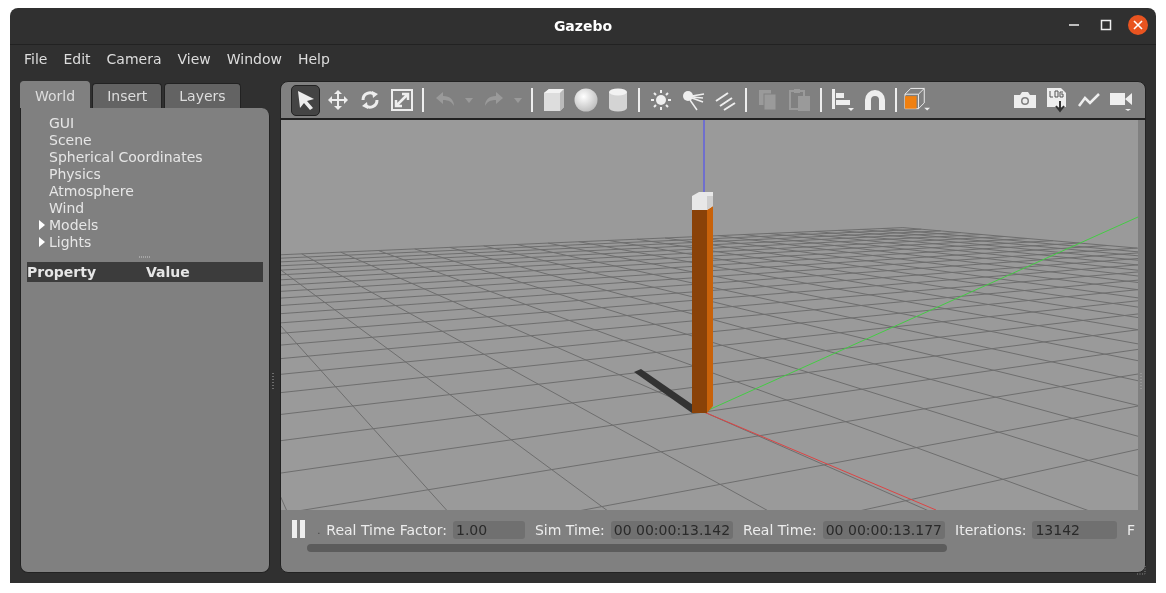 This screenshot has height=593, width=1166. I want to click on tree-item: Wind, so click(67, 207).